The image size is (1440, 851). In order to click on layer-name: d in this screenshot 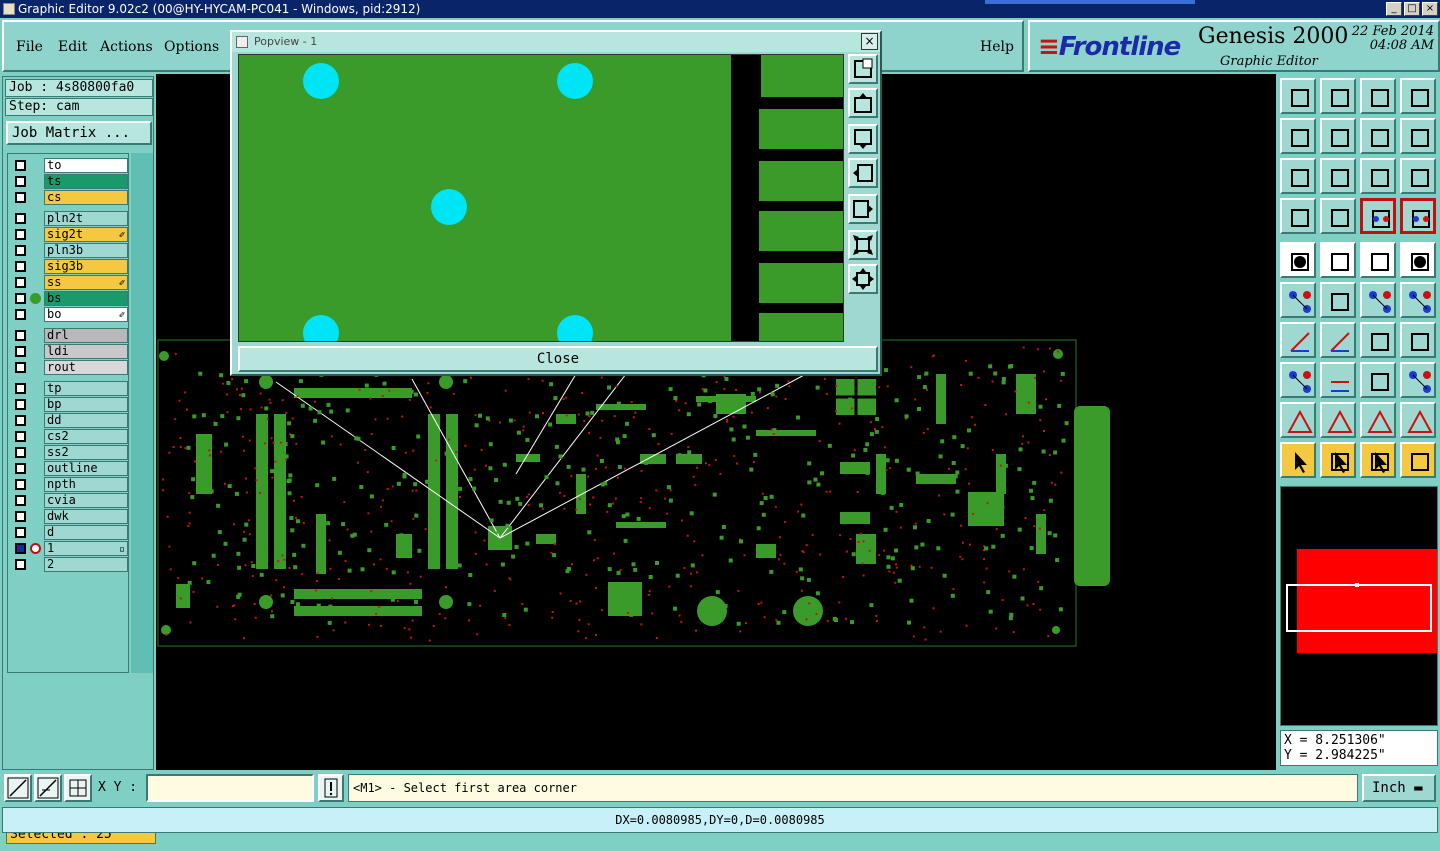, I will do `click(86, 532)`.